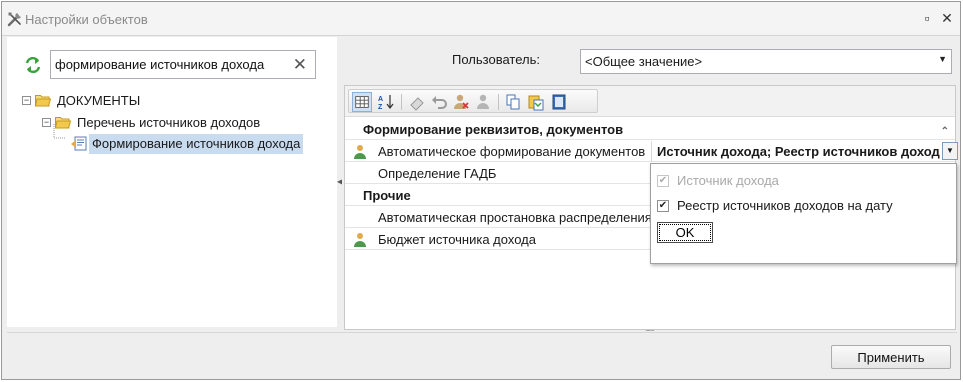 The height and width of the screenshot is (382, 963). Describe the element at coordinates (59, 131) in the screenshot. I see `tree-connector-icon` at that location.